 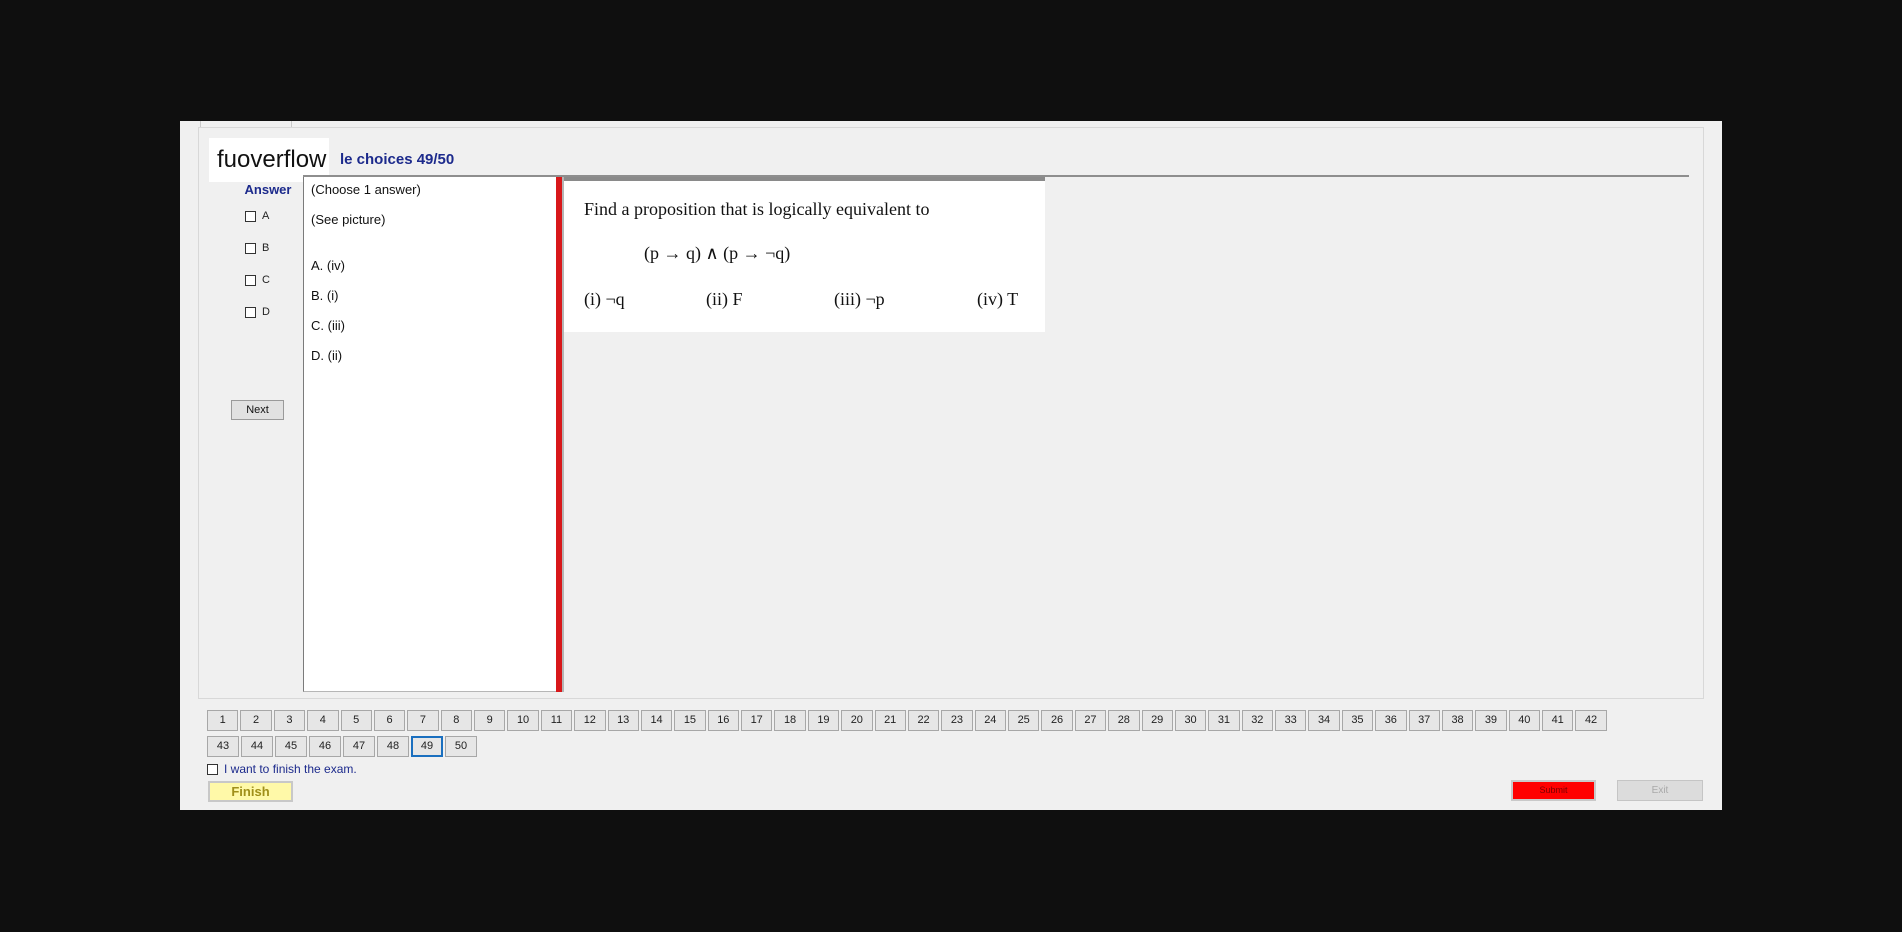 I want to click on question-number-button: 30, so click(x=1190, y=720).